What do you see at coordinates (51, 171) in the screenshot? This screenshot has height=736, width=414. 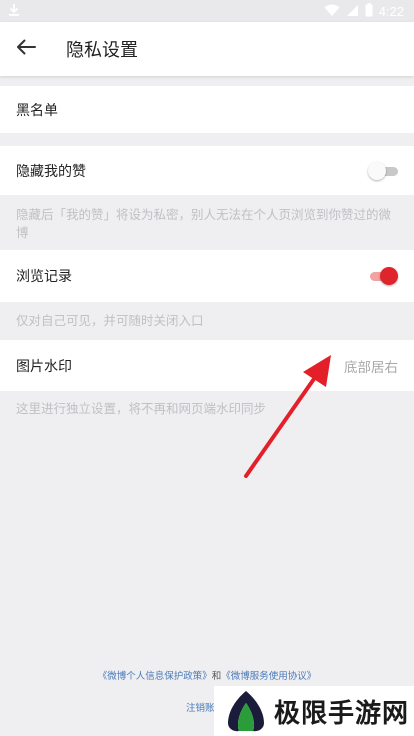 I see `hide-likes-label: 隐藏我的赞` at bounding box center [51, 171].